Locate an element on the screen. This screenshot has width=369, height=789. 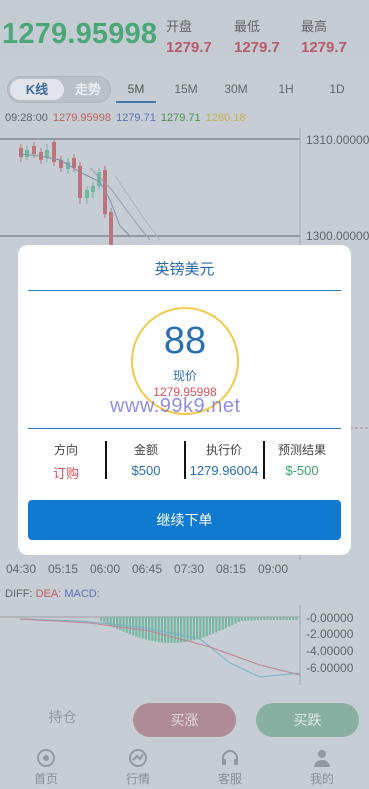
watermark: www.99k9.net is located at coordinates (175, 406).